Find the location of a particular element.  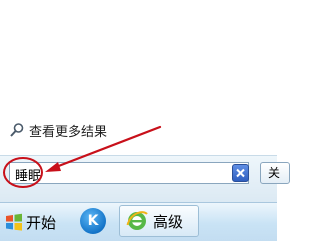

see-more-results-label: 查看更多结果 is located at coordinates (68, 132).